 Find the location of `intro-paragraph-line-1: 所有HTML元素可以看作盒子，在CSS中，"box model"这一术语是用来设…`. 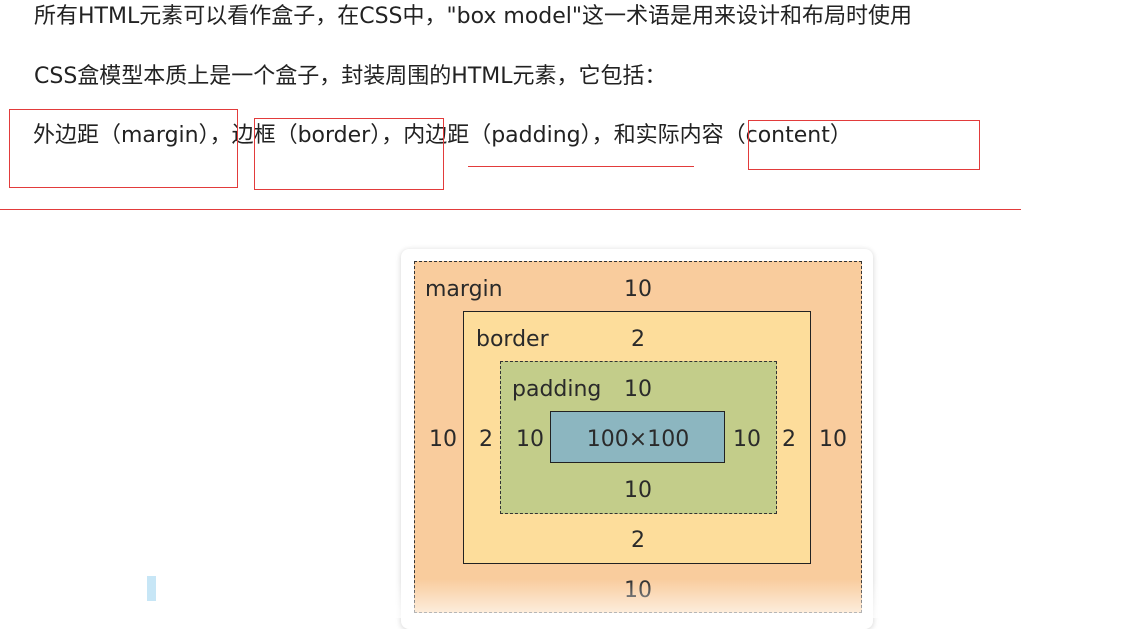

intro-paragraph-line-1: 所有HTML元素可以看作盒子，在CSS中，"box model"这一术语是用来设… is located at coordinates (473, 16).